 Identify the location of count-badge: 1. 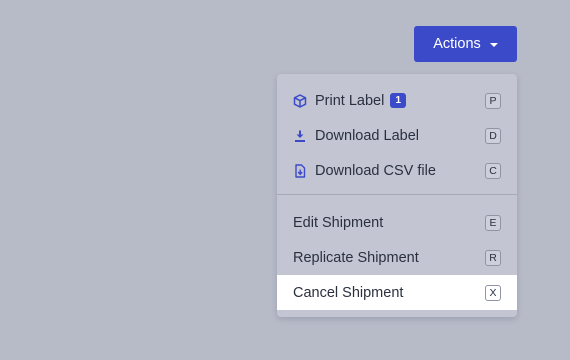
(398, 100).